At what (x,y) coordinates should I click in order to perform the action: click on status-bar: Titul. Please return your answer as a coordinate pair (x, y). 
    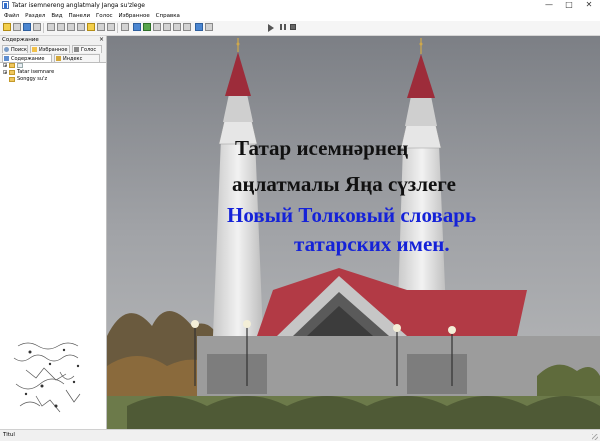
    Looking at the image, I should click on (300, 435).